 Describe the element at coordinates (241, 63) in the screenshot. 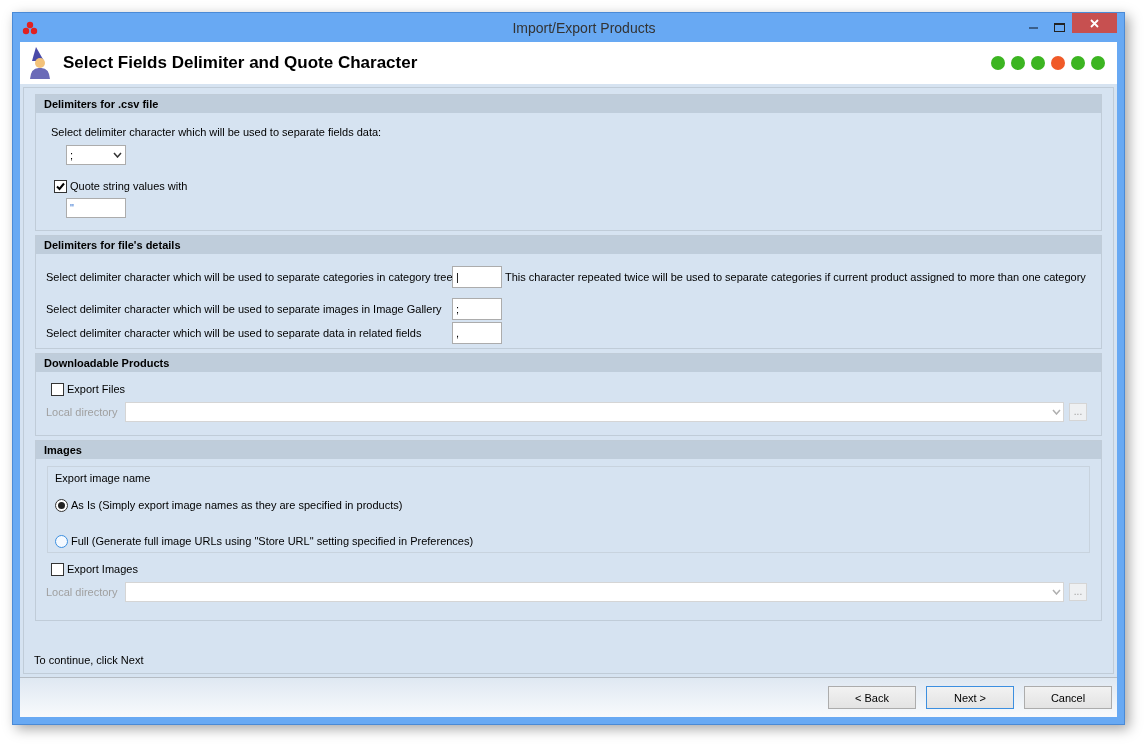

I see `page-title: Select Fields Delimiter and Quote Character` at that location.